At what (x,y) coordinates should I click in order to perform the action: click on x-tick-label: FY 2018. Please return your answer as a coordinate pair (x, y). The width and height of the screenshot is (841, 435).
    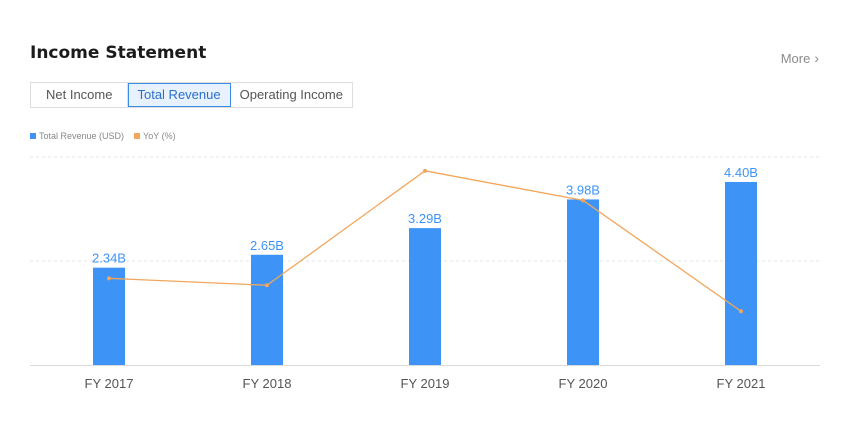
    Looking at the image, I should click on (267, 383).